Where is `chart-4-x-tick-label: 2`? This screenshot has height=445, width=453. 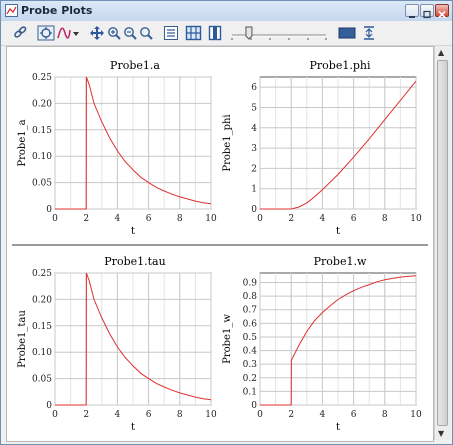 chart-4-x-tick-label: 2 is located at coordinates (291, 415).